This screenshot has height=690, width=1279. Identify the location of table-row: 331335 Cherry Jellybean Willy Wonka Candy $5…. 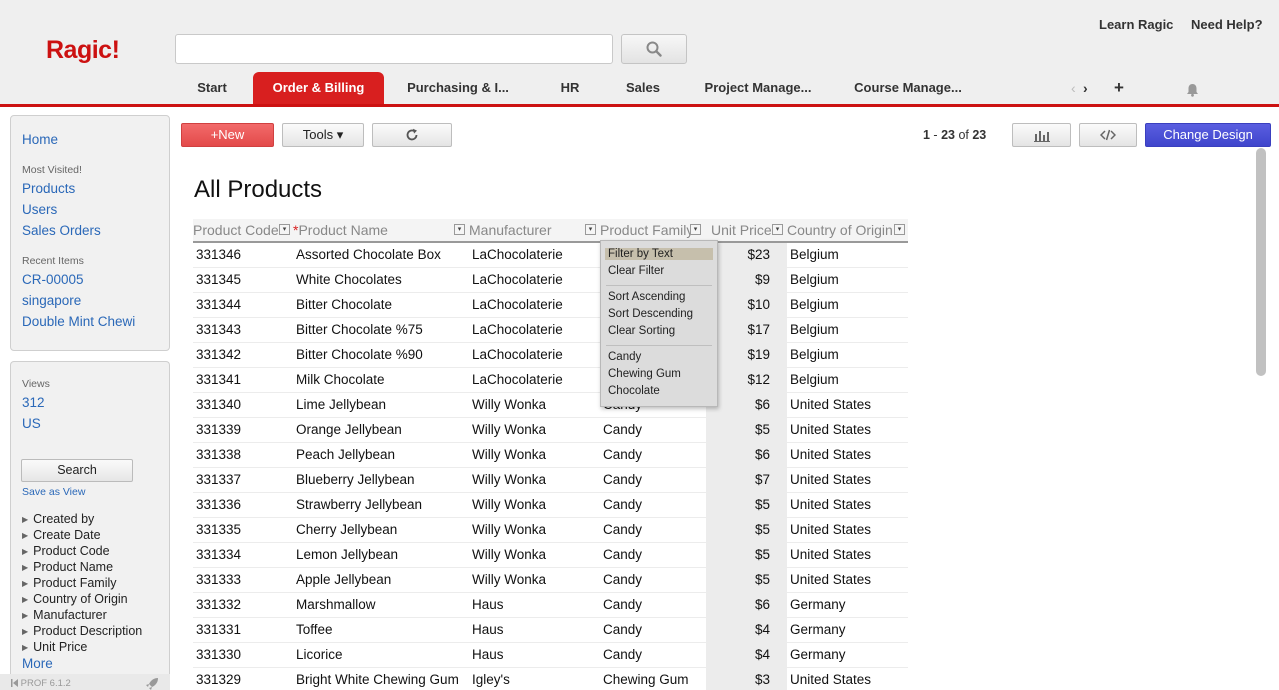
(550, 530).